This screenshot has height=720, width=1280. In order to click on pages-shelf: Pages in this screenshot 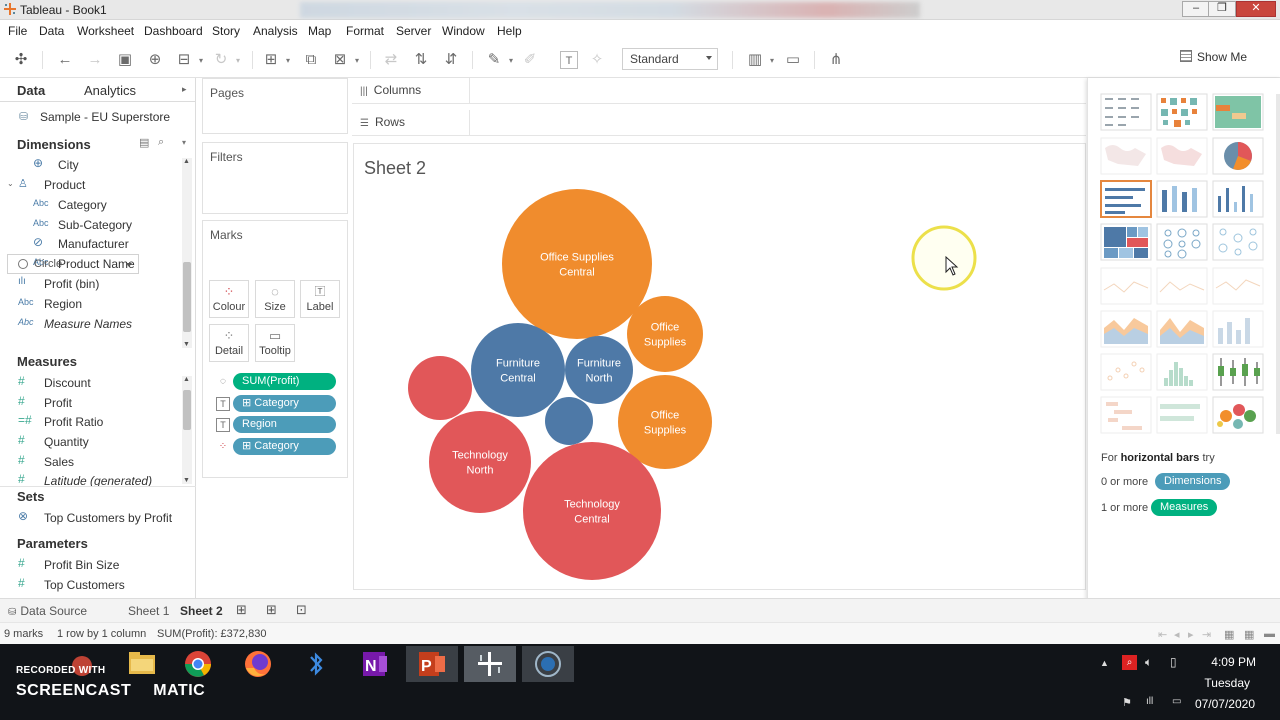, I will do `click(275, 106)`.